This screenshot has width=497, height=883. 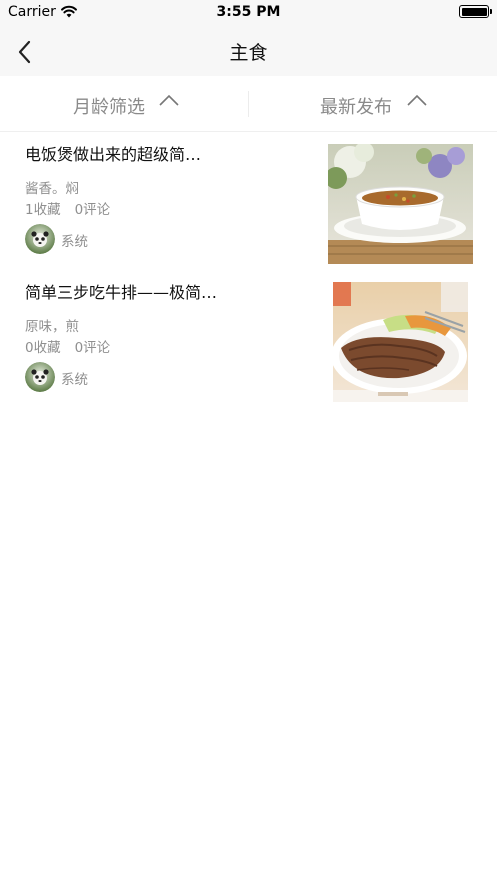 What do you see at coordinates (43, 348) in the screenshot?
I see `favorites-count: 0收藏` at bounding box center [43, 348].